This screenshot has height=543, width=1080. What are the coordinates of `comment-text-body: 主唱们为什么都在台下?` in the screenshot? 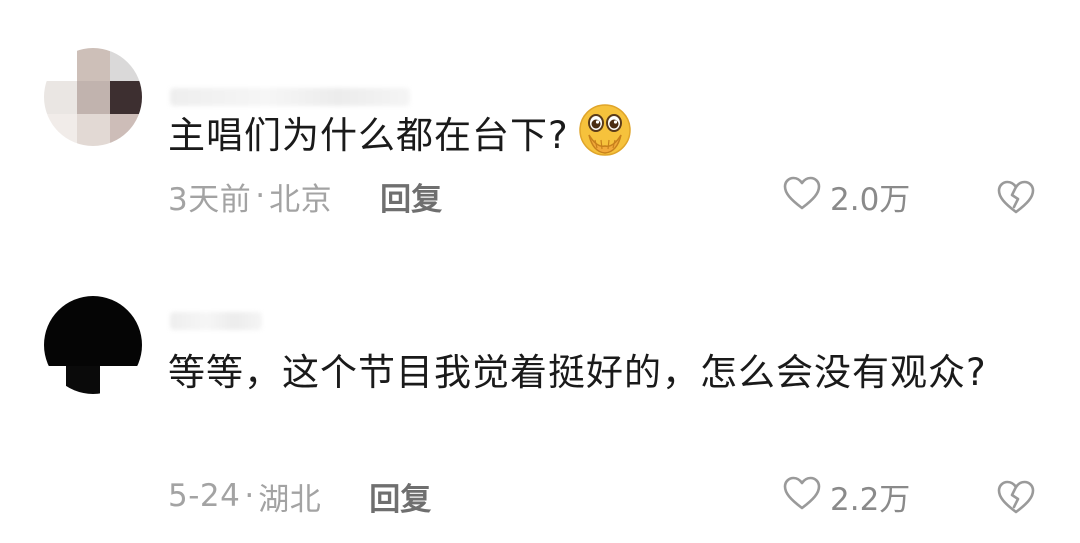 It's located at (368, 135).